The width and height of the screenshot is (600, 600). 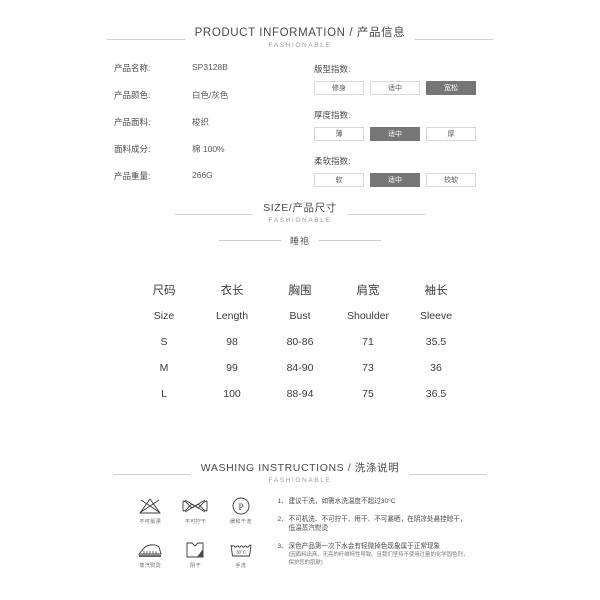 What do you see at coordinates (150, 550) in the screenshot?
I see `steam-iron-icon` at bounding box center [150, 550].